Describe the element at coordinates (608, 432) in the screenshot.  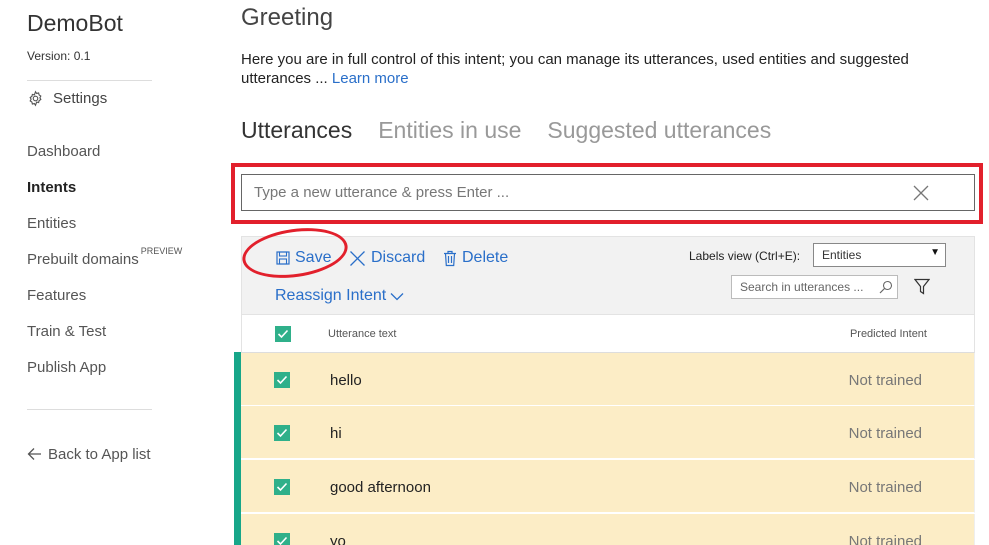
I see `table-row: hi Not trained` at that location.